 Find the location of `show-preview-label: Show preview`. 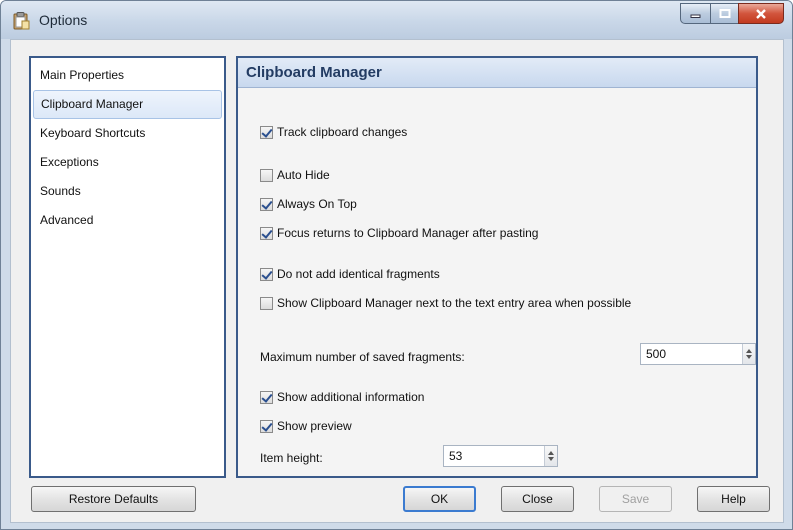

show-preview-label: Show preview is located at coordinates (314, 426).